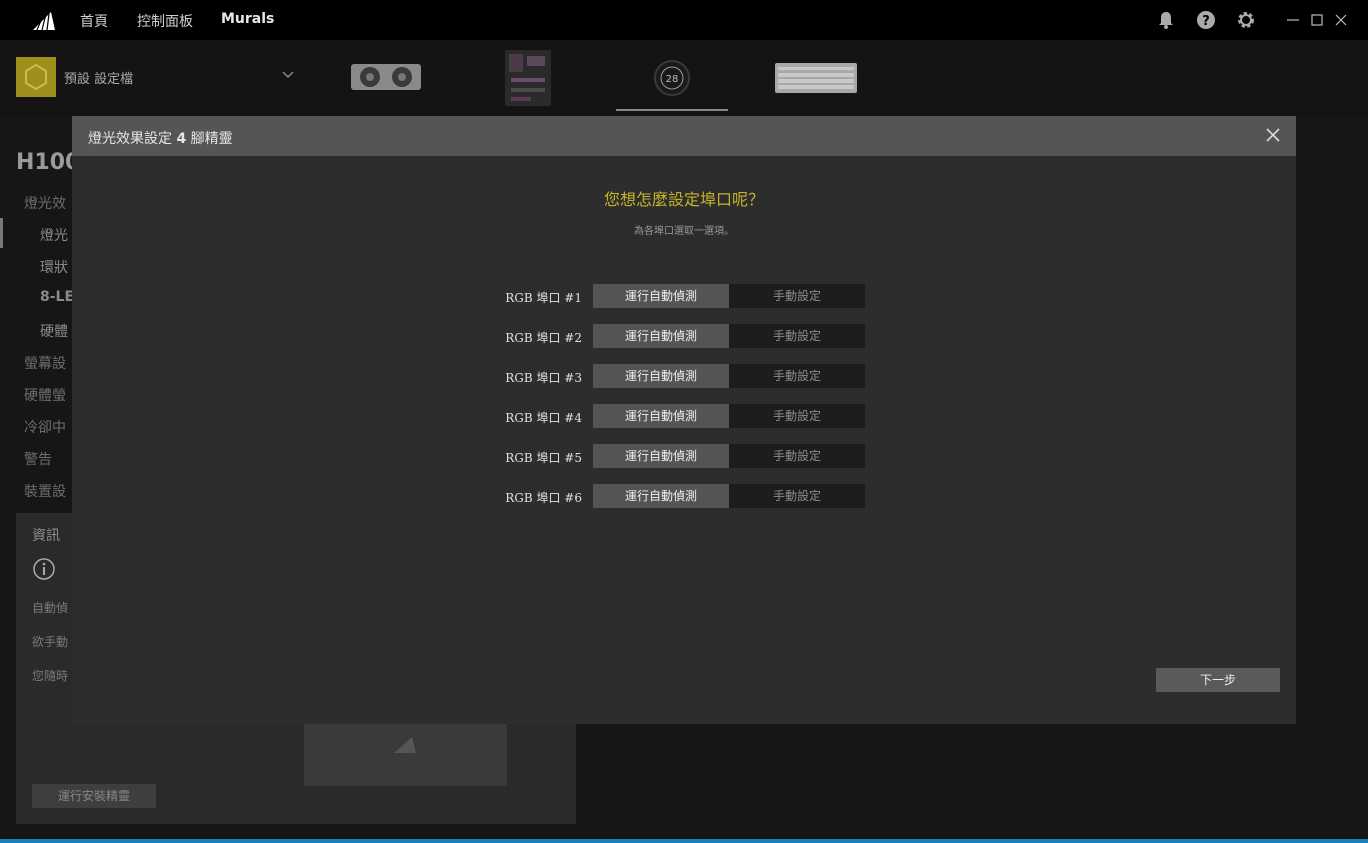 This screenshot has height=843, width=1368. I want to click on maximize-icon, so click(1317, 20).